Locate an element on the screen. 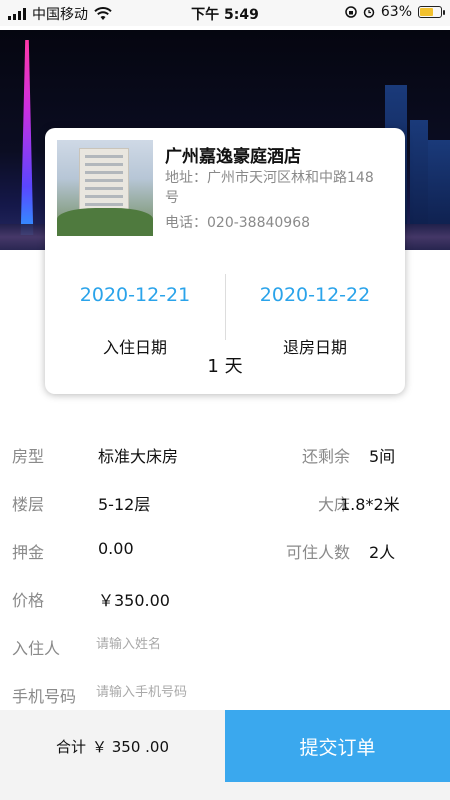  floor-label: 楼层 is located at coordinates (28, 504).